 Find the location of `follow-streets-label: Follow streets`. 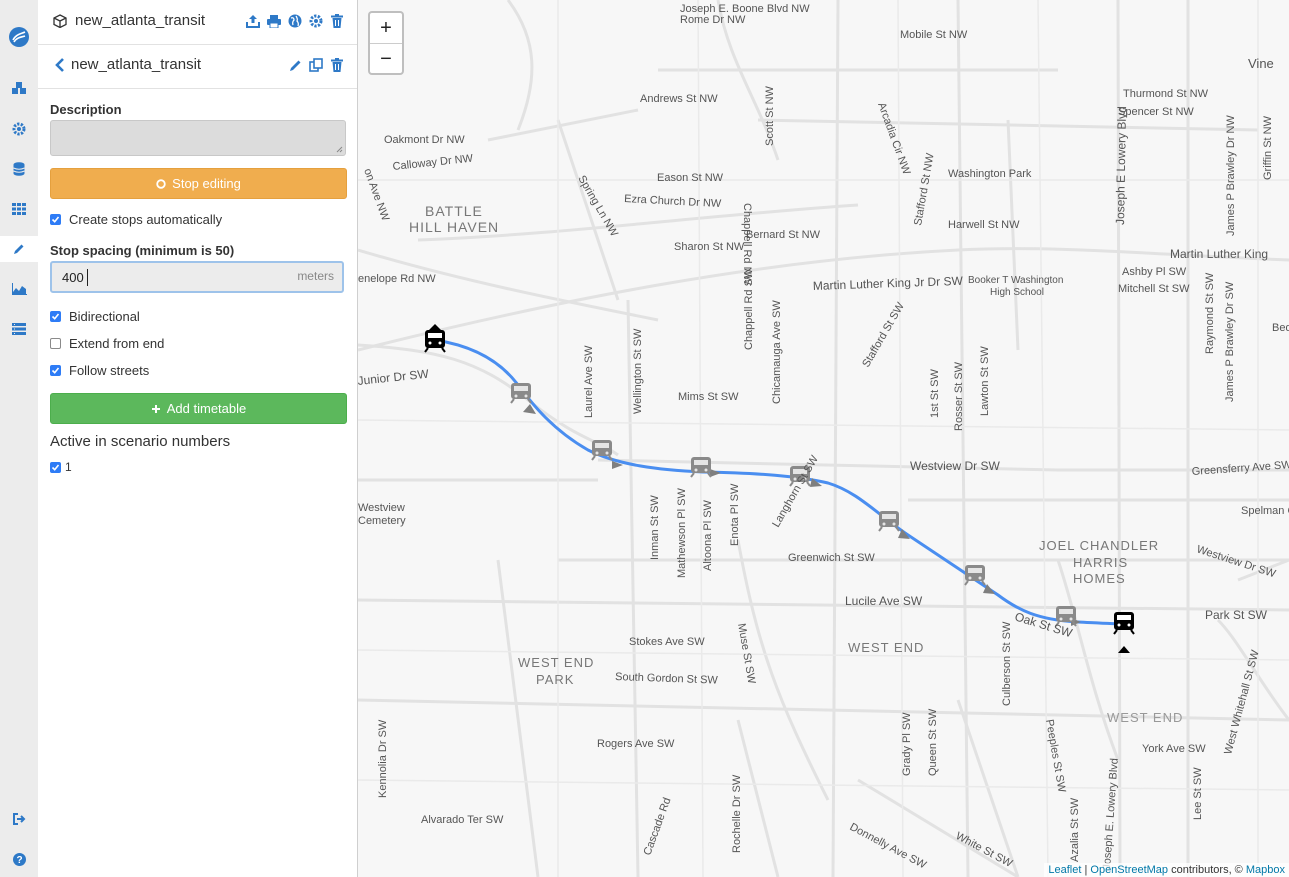

follow-streets-label: Follow streets is located at coordinates (109, 370).